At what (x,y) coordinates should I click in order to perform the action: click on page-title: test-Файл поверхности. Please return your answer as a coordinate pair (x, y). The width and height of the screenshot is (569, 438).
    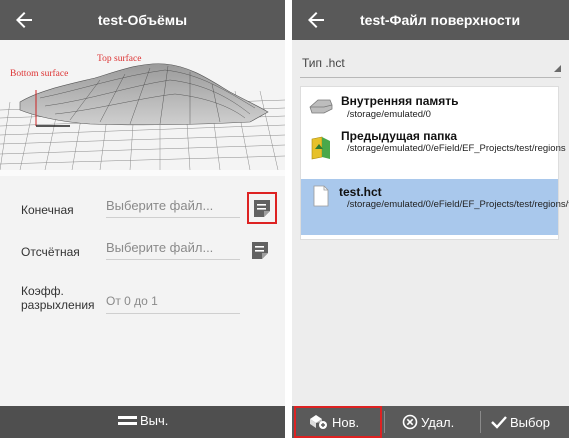
    Looking at the image, I should click on (440, 20).